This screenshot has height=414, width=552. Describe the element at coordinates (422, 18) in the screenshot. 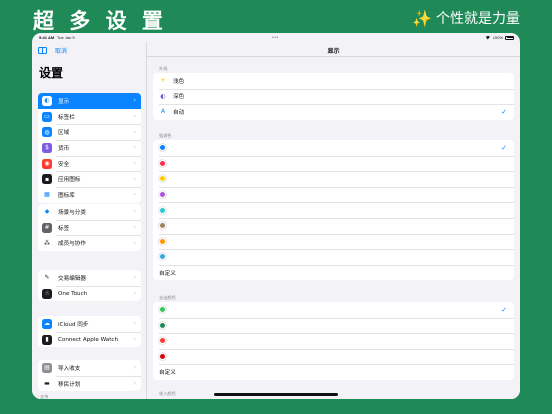

I see `sparkle-icon: ✨` at that location.